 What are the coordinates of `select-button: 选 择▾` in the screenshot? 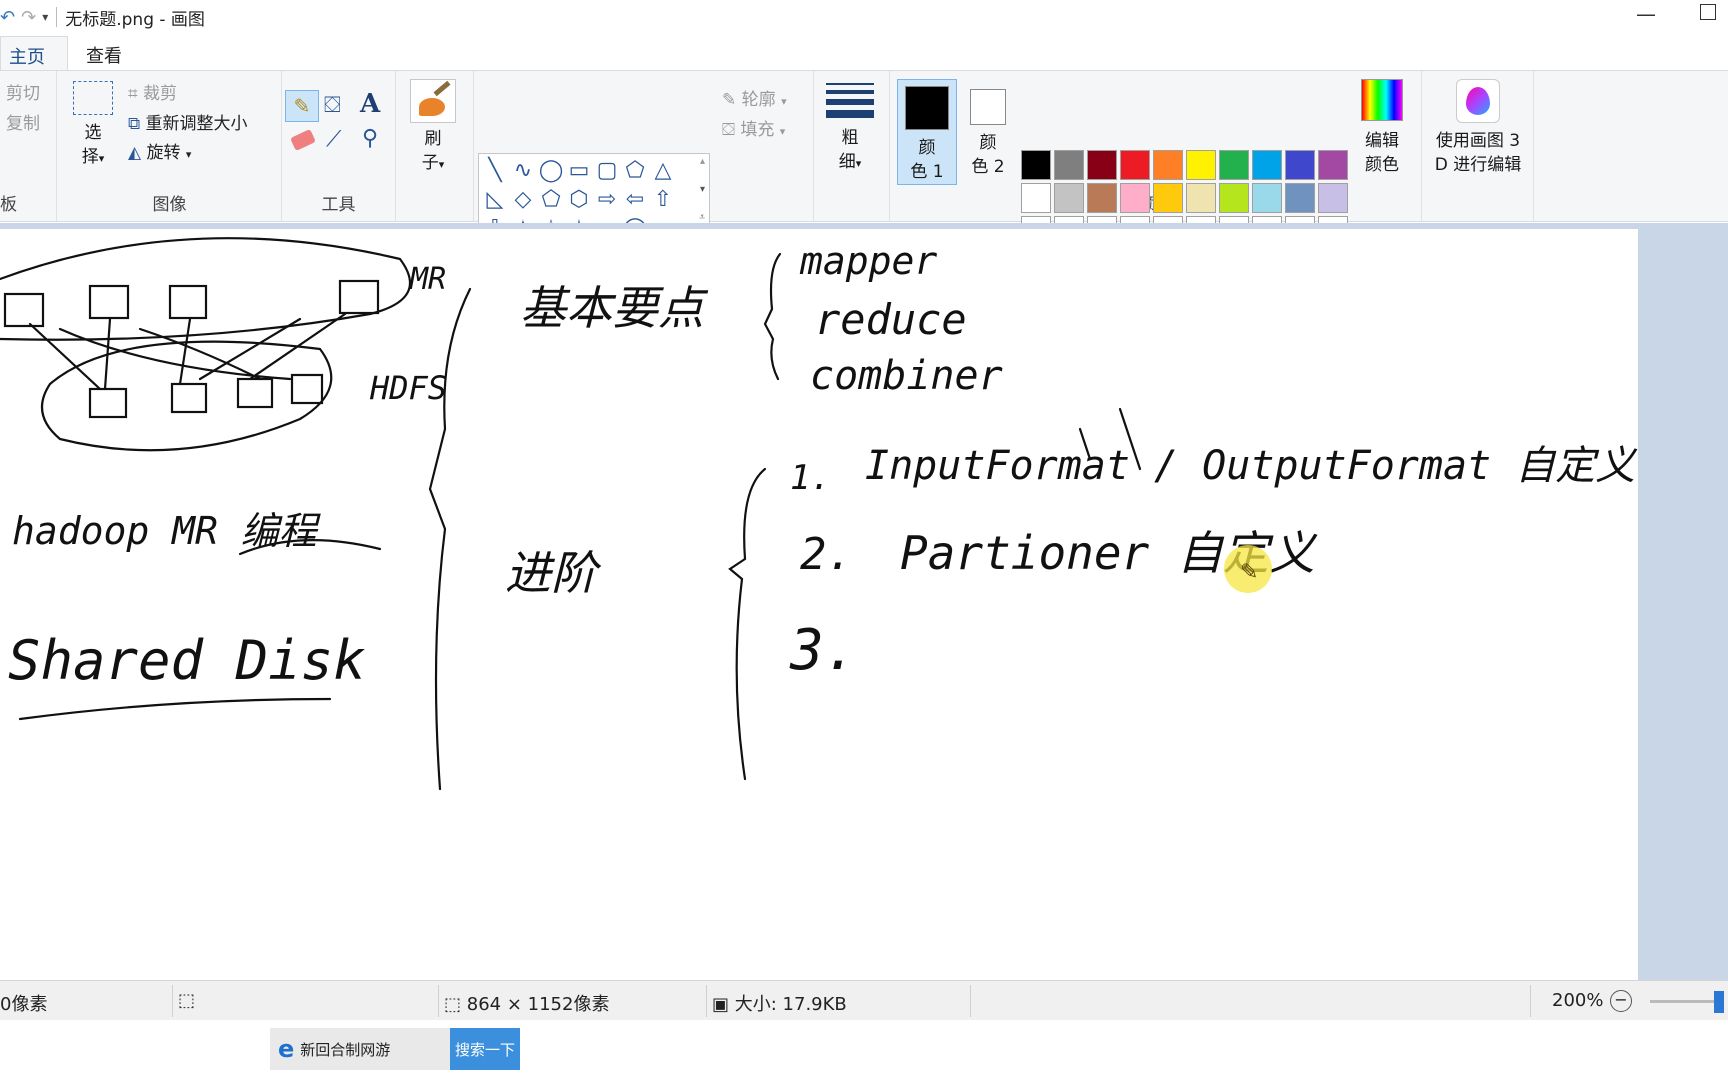 It's located at (93, 126).